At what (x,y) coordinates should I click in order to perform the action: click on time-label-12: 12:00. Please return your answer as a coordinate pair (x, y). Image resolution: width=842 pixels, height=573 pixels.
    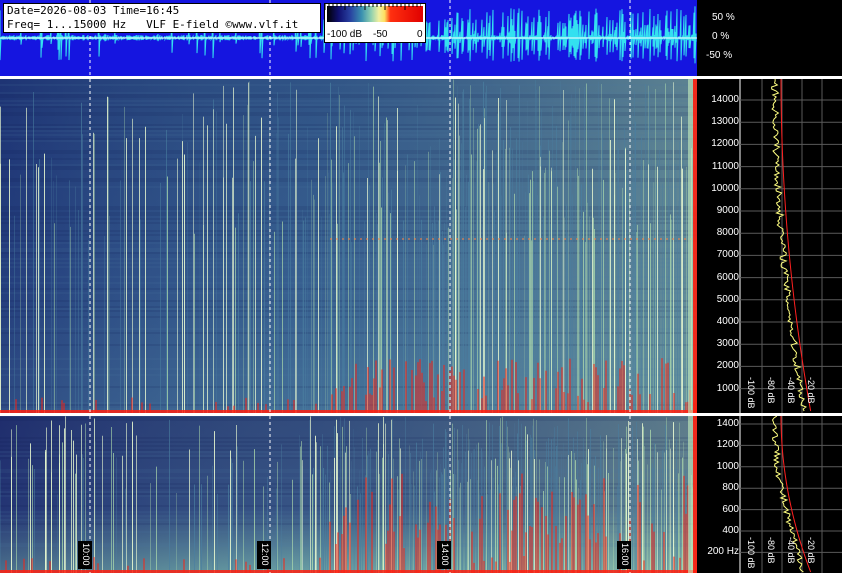
    Looking at the image, I should click on (264, 555).